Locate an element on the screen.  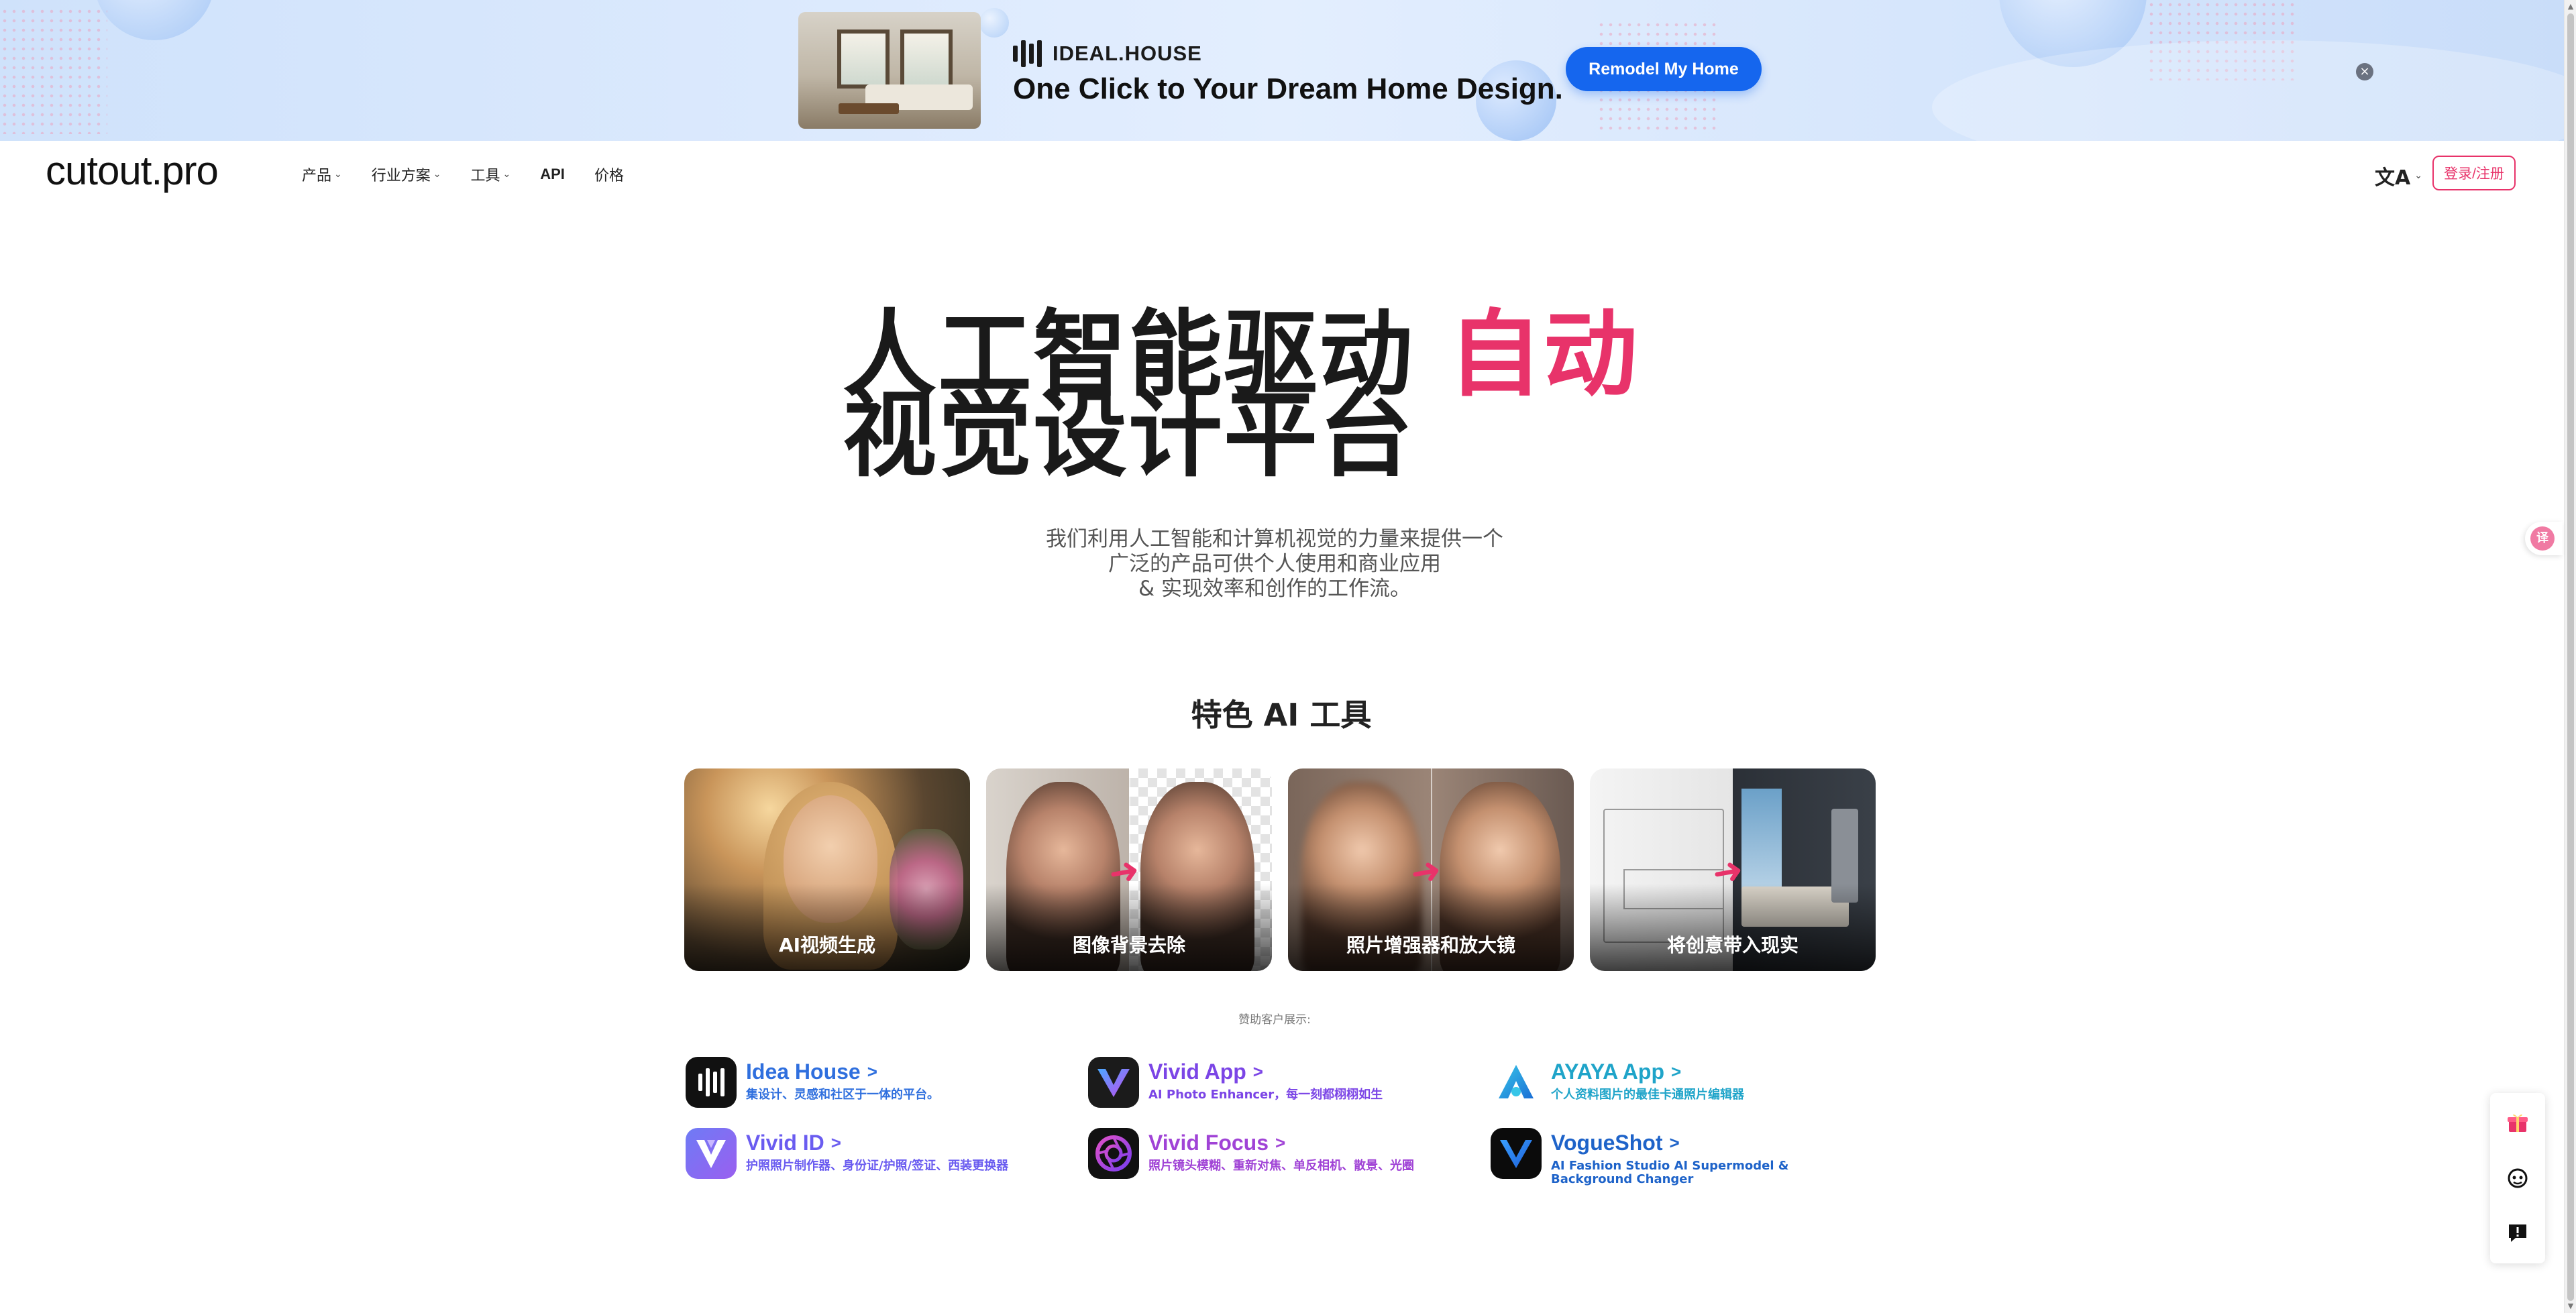
nav-item-label: 价格 is located at coordinates (609, 176).